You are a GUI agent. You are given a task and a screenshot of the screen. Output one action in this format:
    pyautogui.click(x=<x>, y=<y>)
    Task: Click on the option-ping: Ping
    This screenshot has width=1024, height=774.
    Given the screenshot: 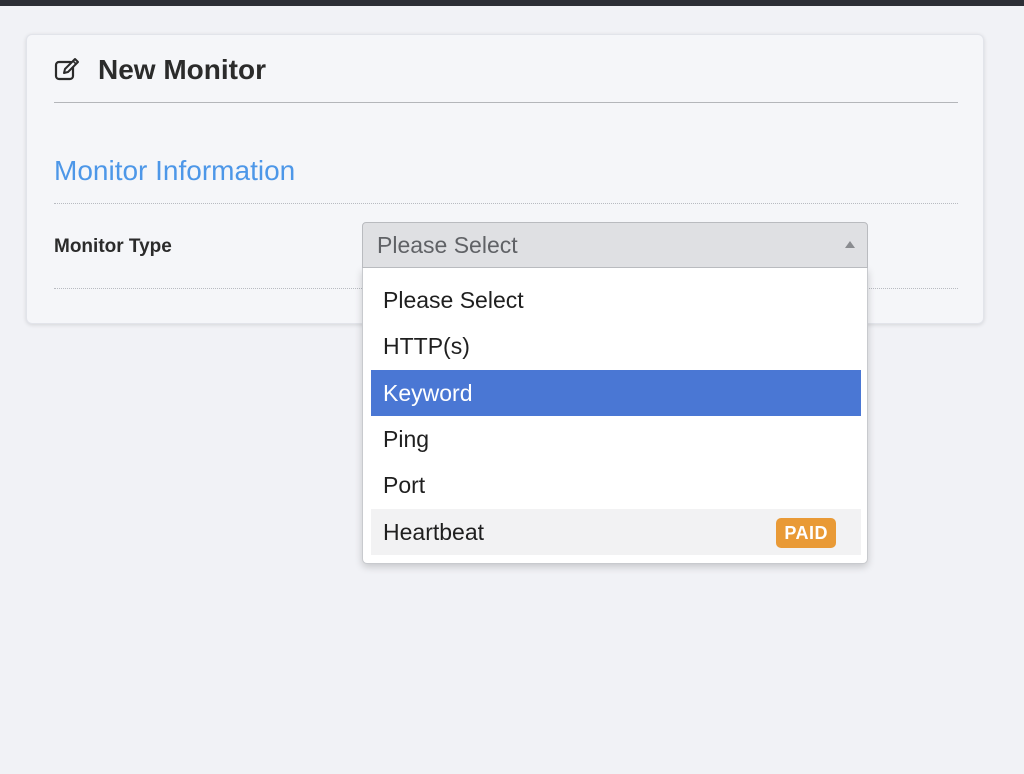 What is the action you would take?
    pyautogui.click(x=616, y=439)
    